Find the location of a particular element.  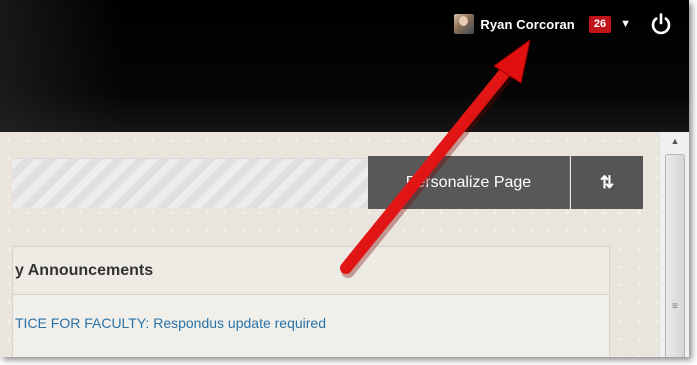

scroll-up-icon: ▲ is located at coordinates (674, 141).